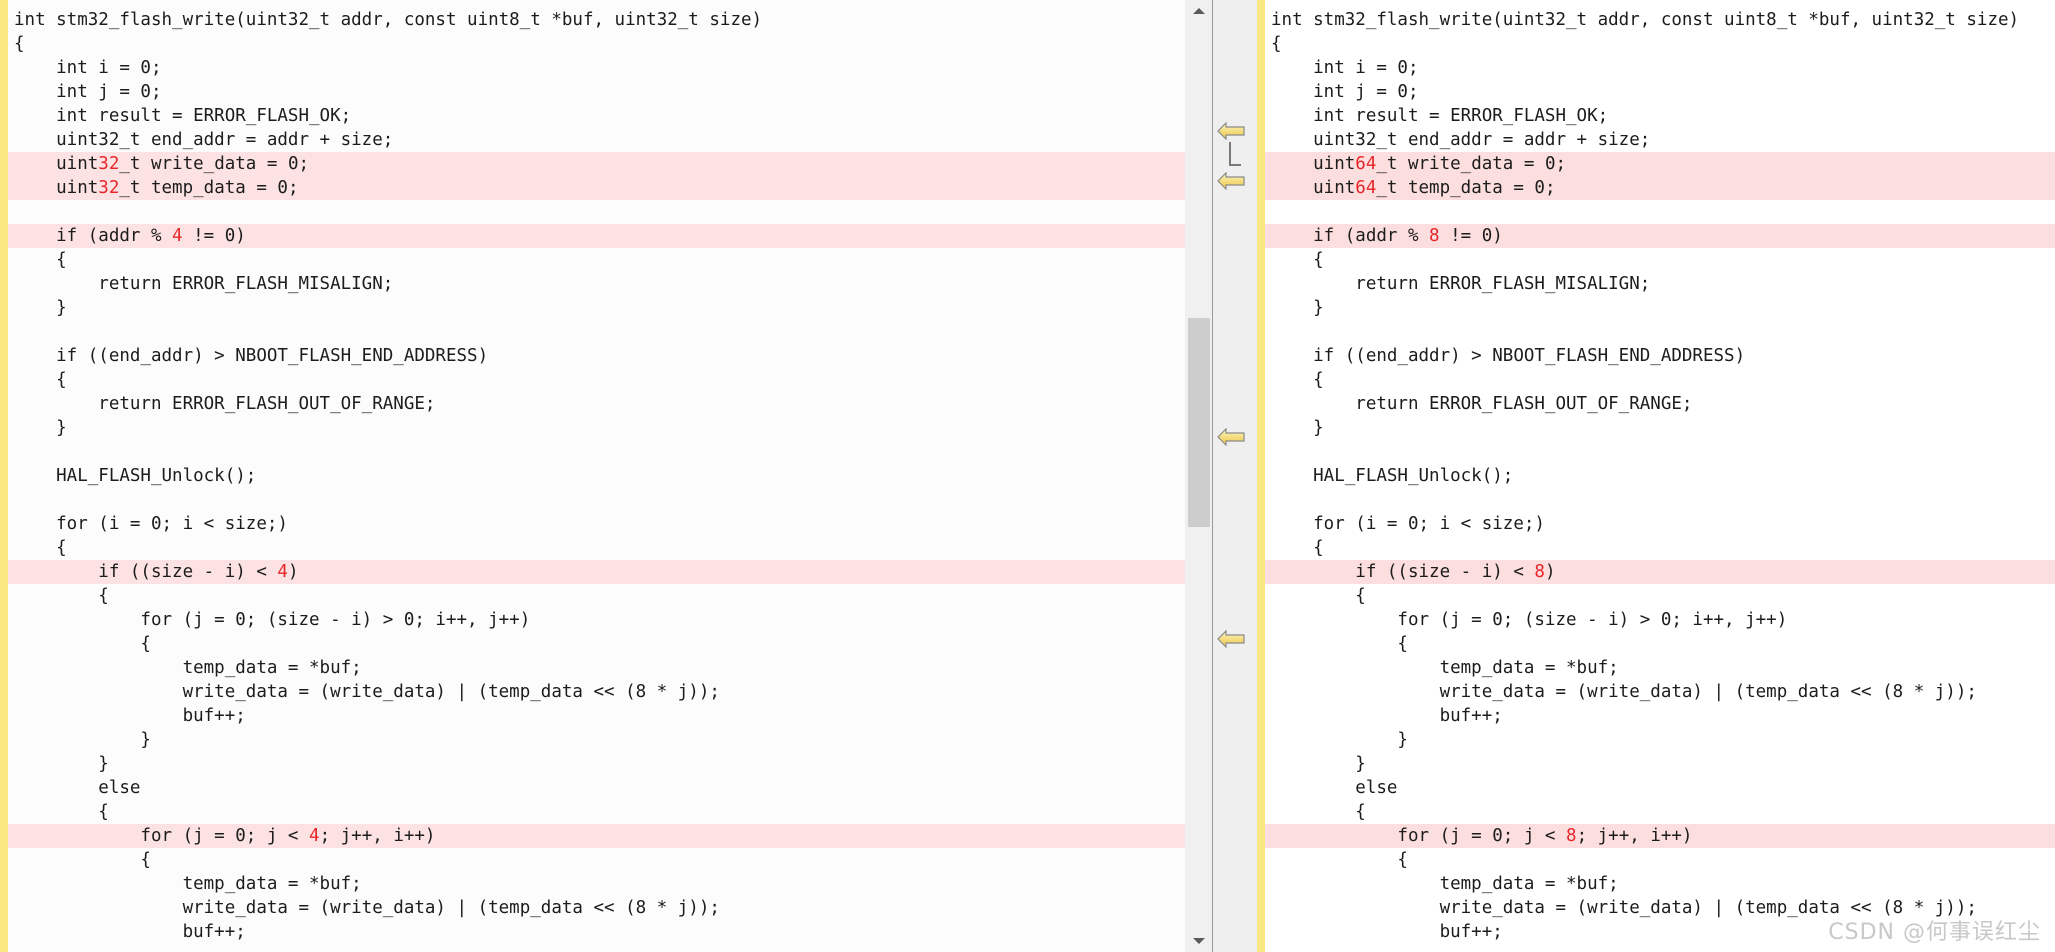 This screenshot has height=952, width=2055. I want to click on code-line-changed: uint64_t temp_data = 0;, so click(1660, 188).